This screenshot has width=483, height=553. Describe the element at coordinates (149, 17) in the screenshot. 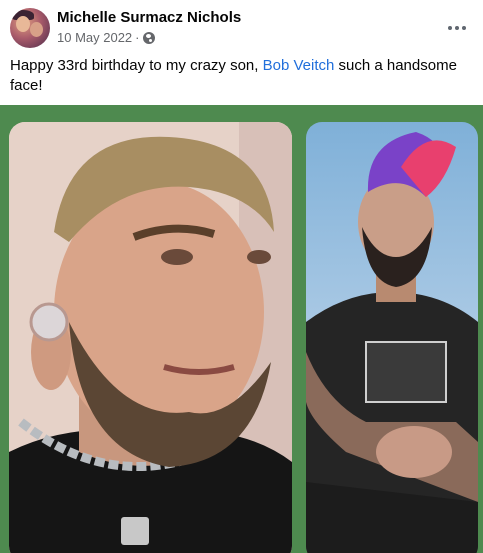

I see `author-name: Michelle Surmacz Nichols` at that location.